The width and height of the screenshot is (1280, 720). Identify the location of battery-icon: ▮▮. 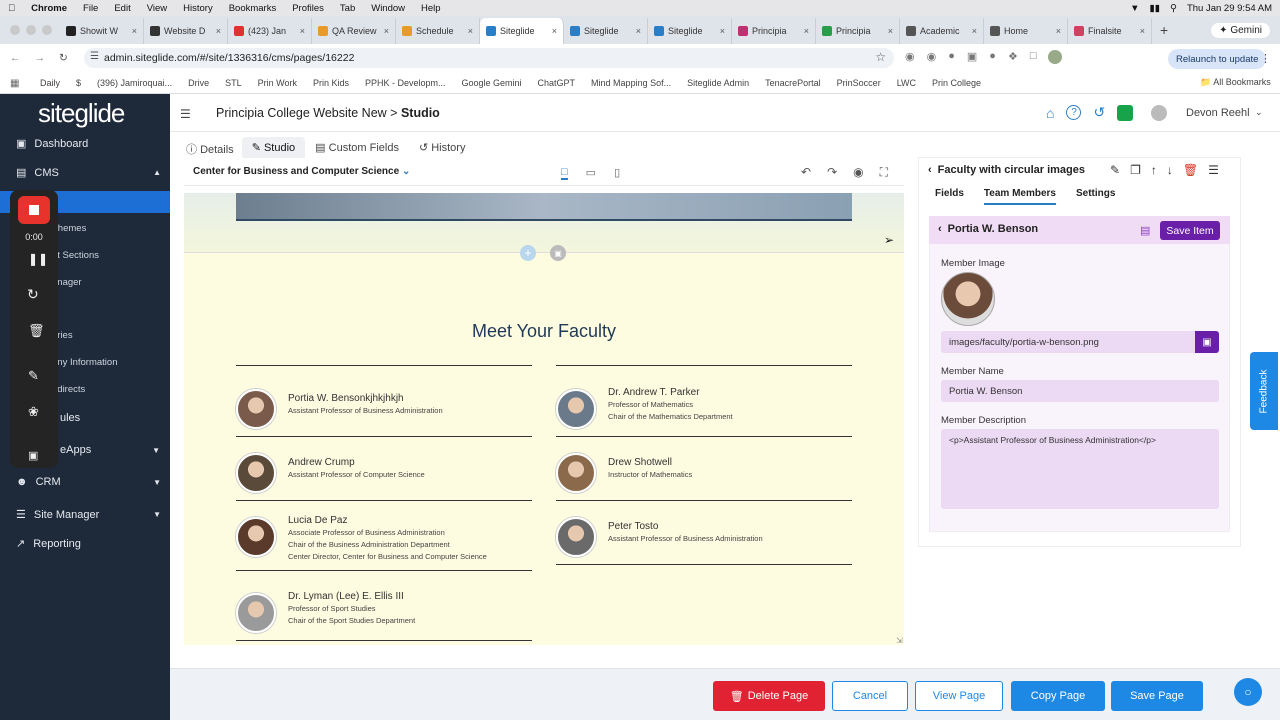
(1155, 8).